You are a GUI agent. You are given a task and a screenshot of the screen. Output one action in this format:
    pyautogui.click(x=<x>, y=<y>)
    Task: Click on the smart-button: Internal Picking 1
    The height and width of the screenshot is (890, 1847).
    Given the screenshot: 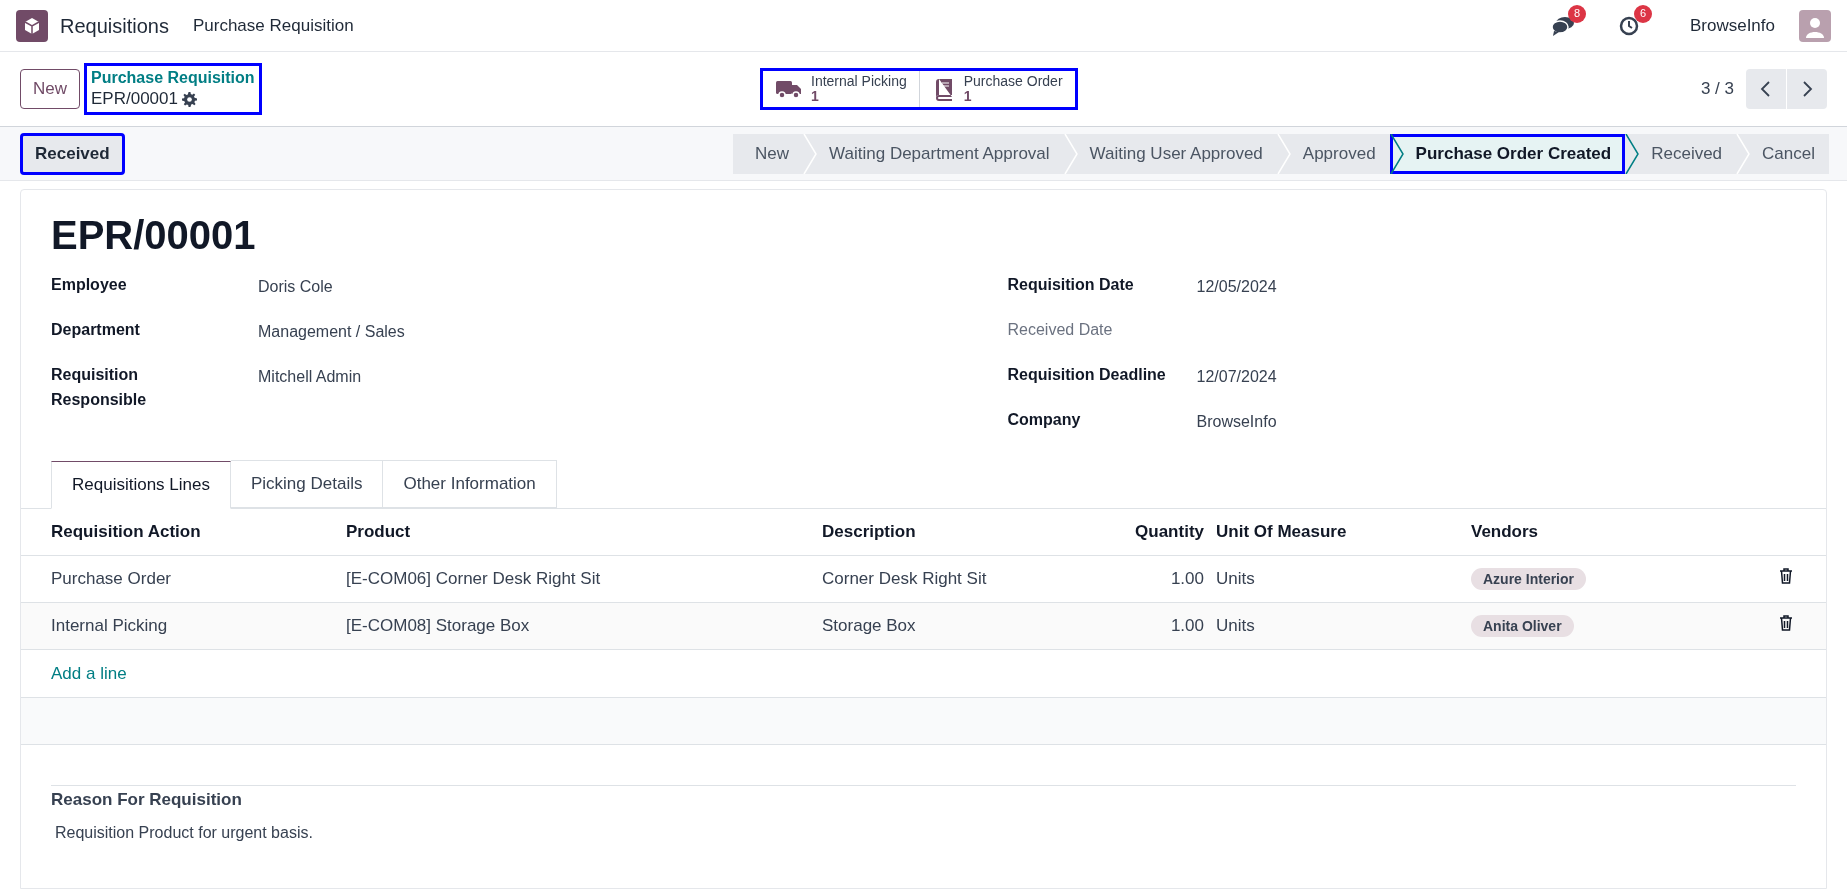 What is the action you would take?
    pyautogui.click(x=841, y=89)
    